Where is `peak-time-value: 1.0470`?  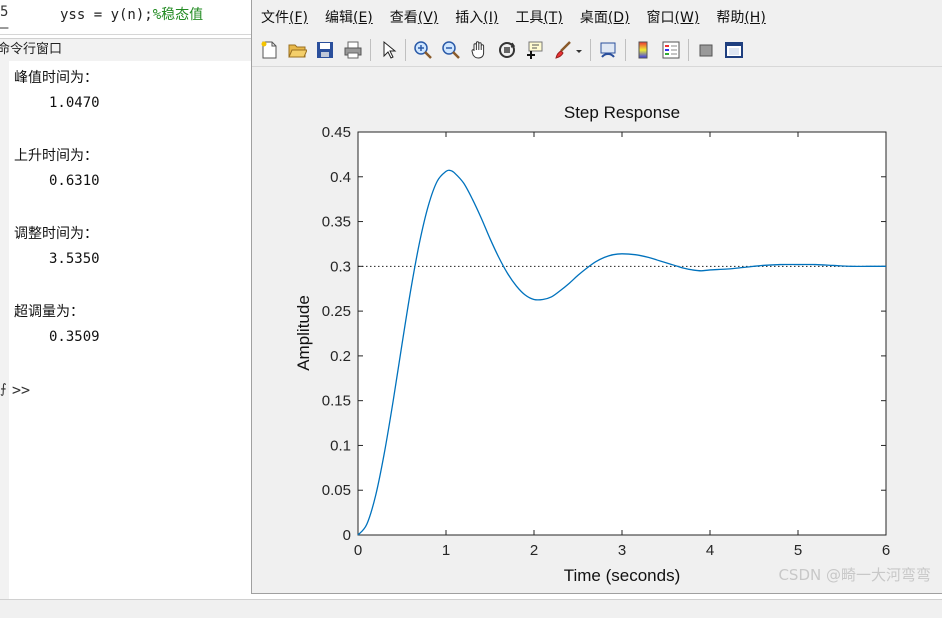 peak-time-value: 1.0470 is located at coordinates (74, 103).